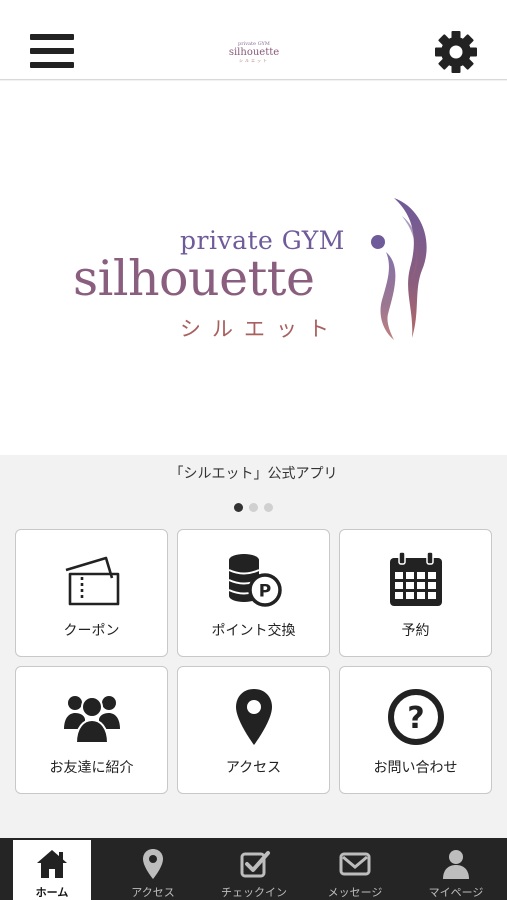  What do you see at coordinates (92, 581) in the screenshot?
I see `ticket-icon` at bounding box center [92, 581].